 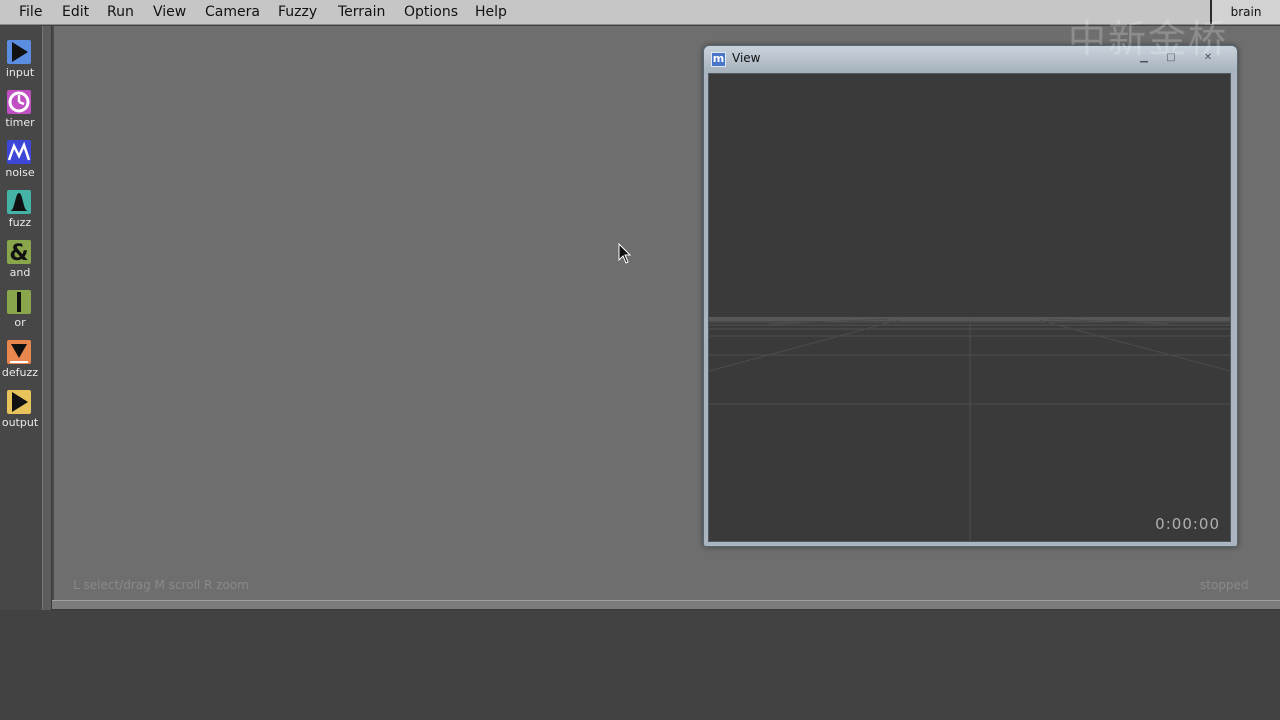 What do you see at coordinates (1148, 39) in the screenshot?
I see `watermark: 中新金桥` at bounding box center [1148, 39].